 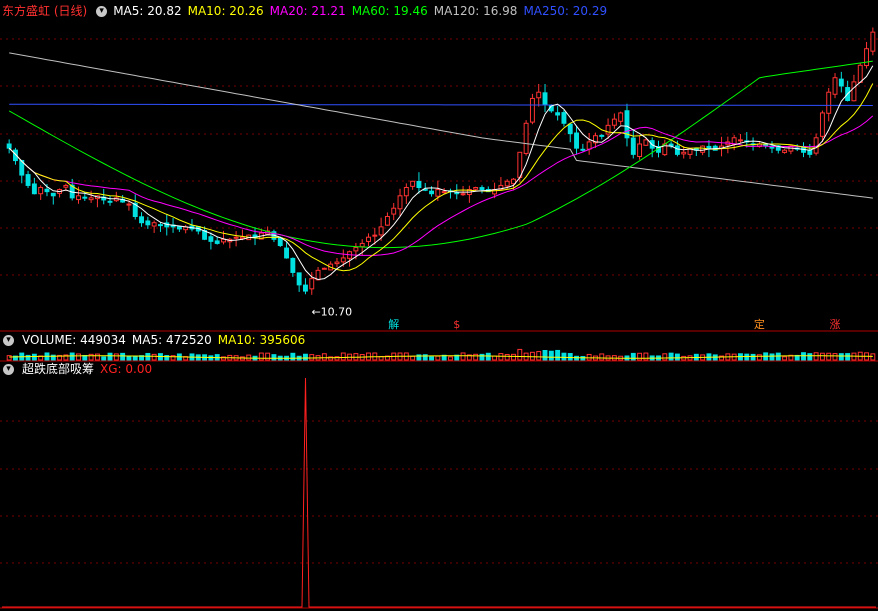 What do you see at coordinates (126, 369) in the screenshot?
I see `xg-value: XG: 0.00` at bounding box center [126, 369].